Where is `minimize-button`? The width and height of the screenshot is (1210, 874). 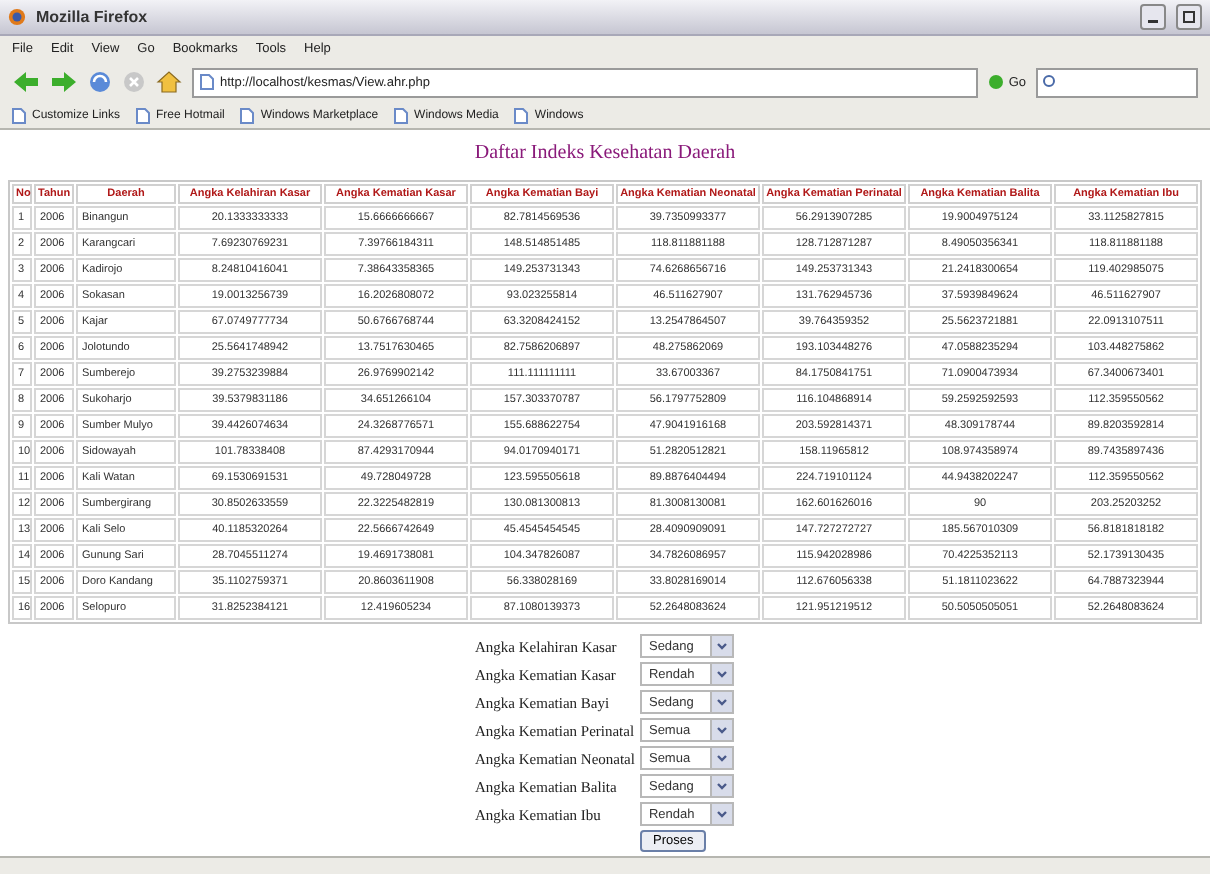
minimize-button is located at coordinates (1153, 17).